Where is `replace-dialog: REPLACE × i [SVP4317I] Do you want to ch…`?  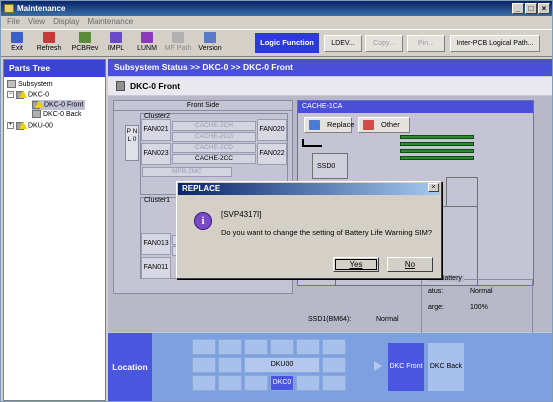 replace-dialog: REPLACE × i [SVP4317I] Do you want to ch… is located at coordinates (309, 230).